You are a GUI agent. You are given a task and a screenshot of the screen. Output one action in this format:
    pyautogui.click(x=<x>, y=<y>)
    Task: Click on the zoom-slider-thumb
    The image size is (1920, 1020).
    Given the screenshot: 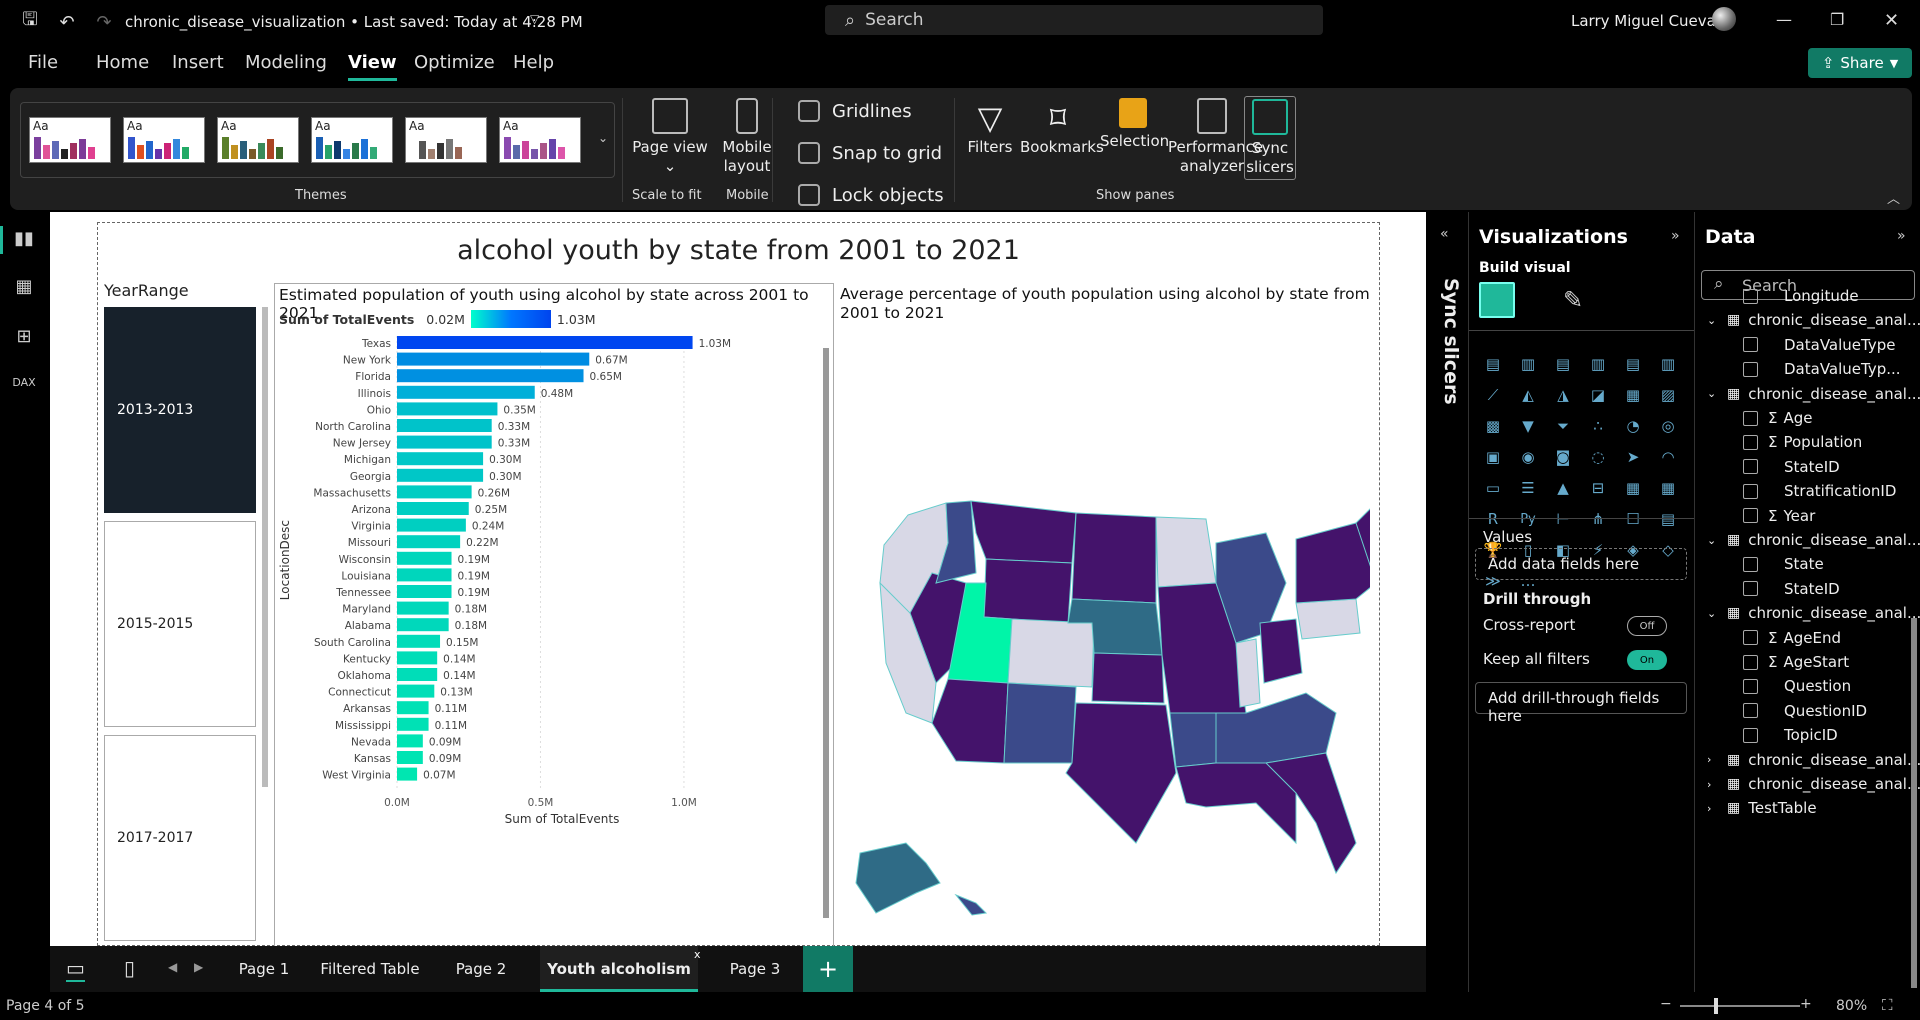 What is the action you would take?
    pyautogui.click(x=1716, y=1006)
    